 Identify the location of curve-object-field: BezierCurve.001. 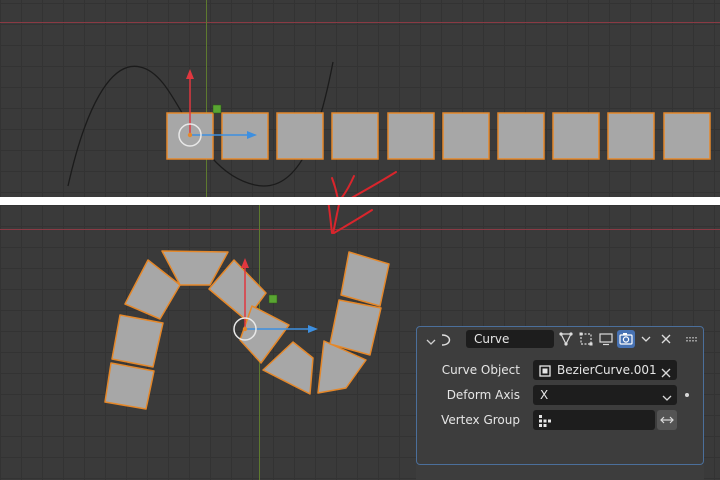
(605, 370).